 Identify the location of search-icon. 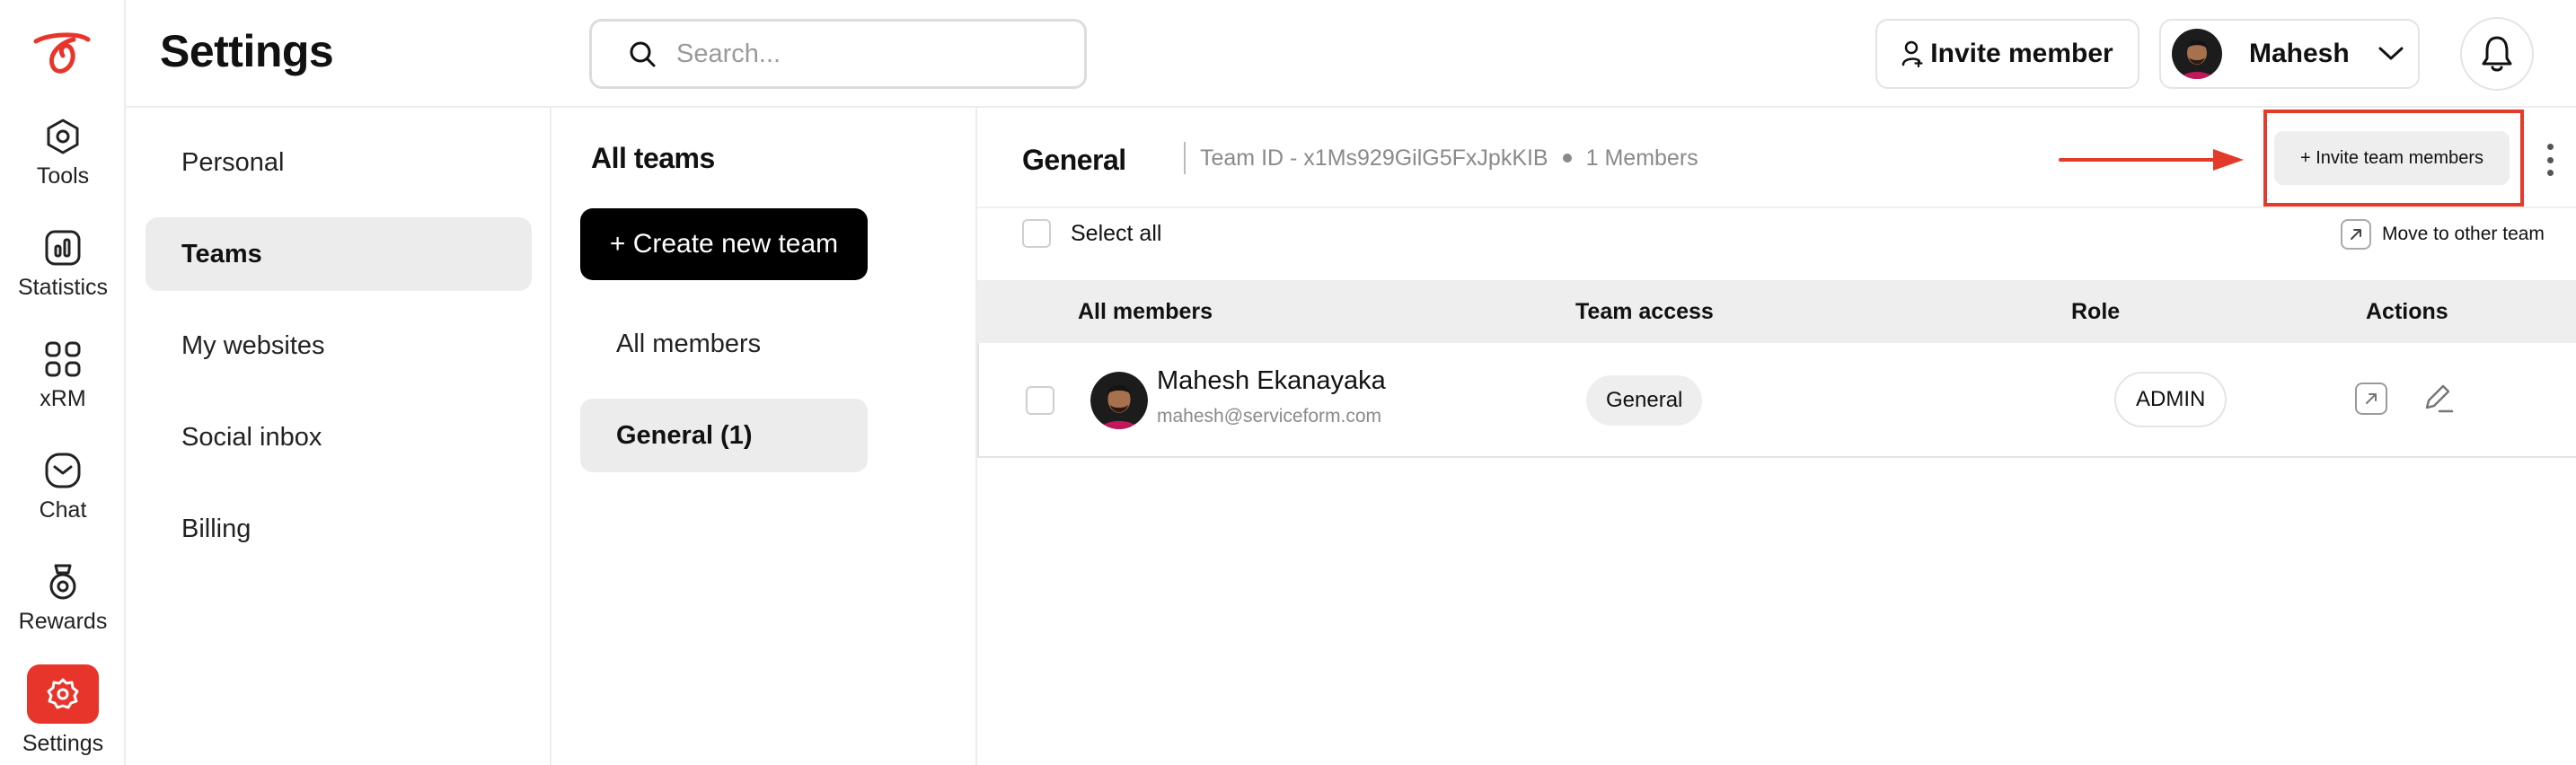
(643, 54).